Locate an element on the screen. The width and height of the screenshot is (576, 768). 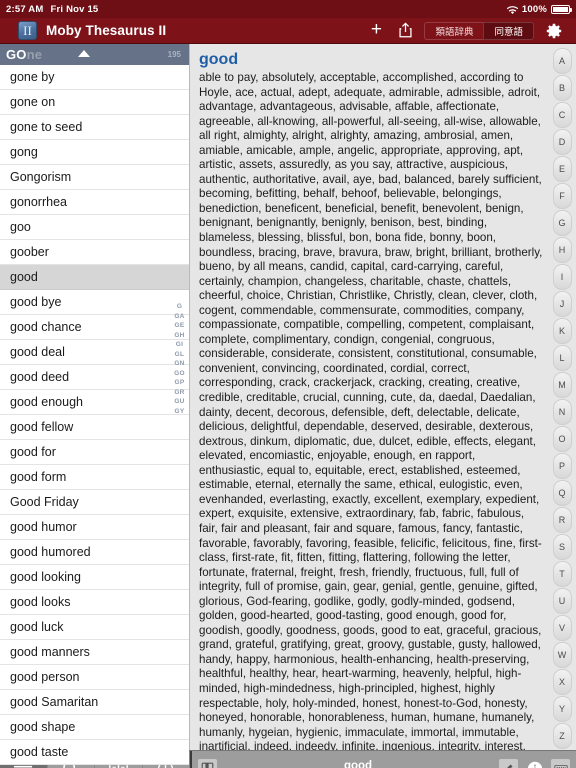
alphabet-index-item: W is located at coordinates (562, 655).